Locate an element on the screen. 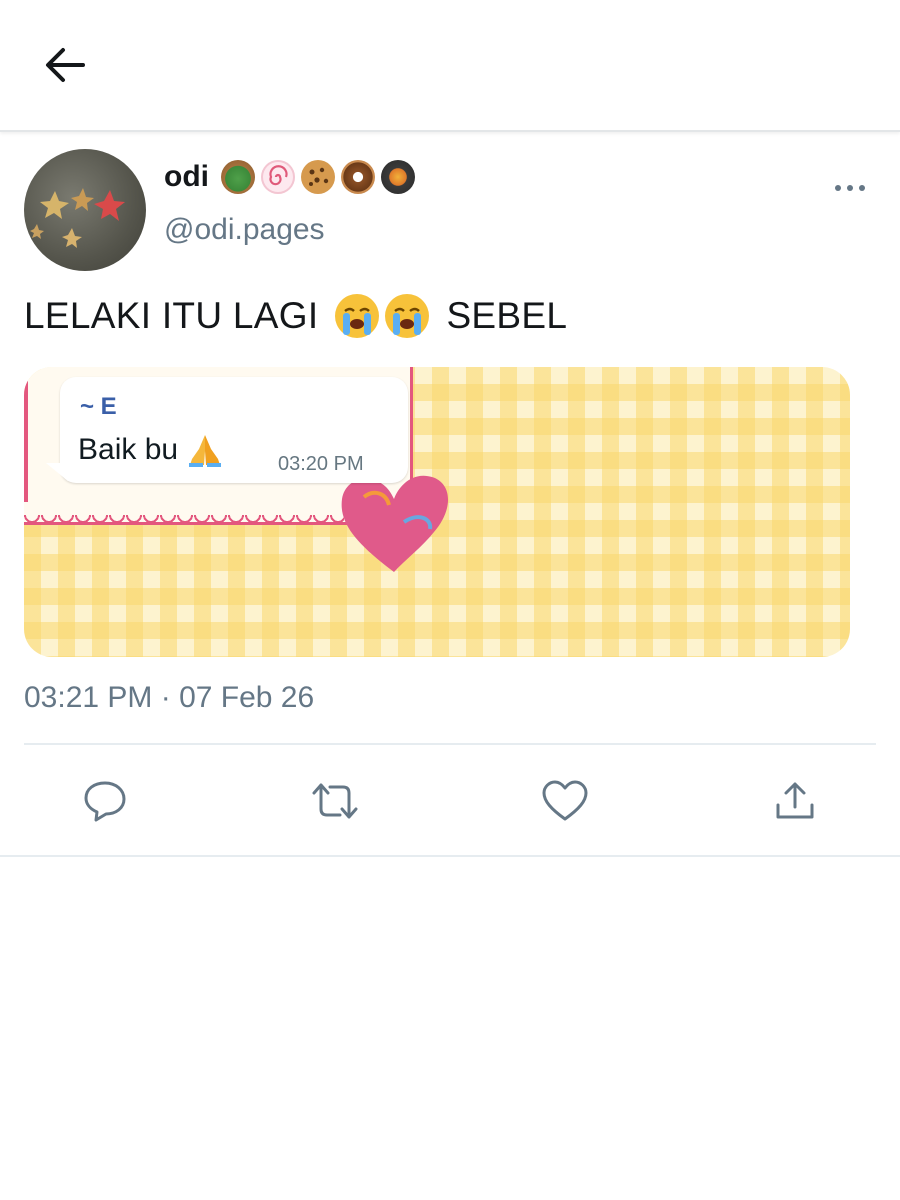 The image size is (900, 1200). folded-hands-emoji is located at coordinates (205, 451).